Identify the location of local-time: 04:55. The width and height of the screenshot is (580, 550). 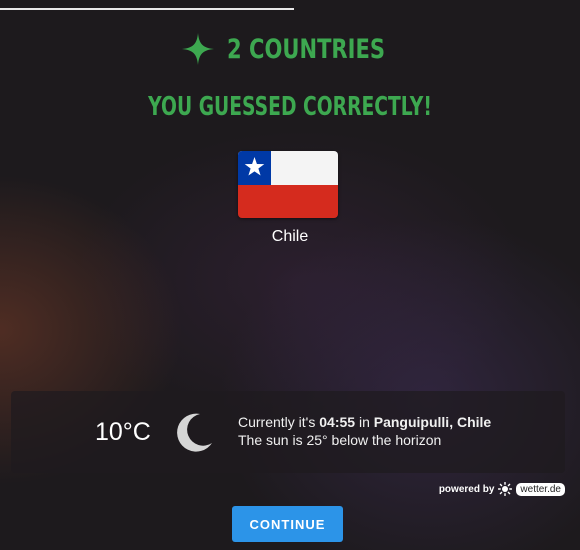
(337, 422).